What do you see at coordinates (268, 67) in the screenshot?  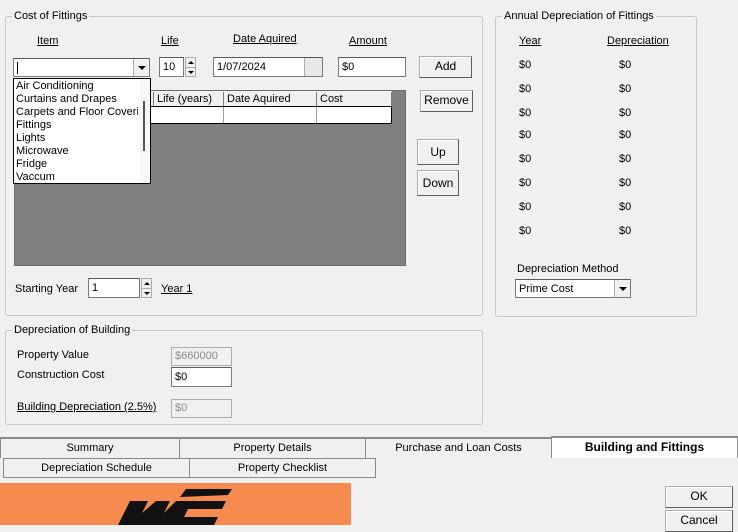 I see `date-aquired-field: 1/07/2024` at bounding box center [268, 67].